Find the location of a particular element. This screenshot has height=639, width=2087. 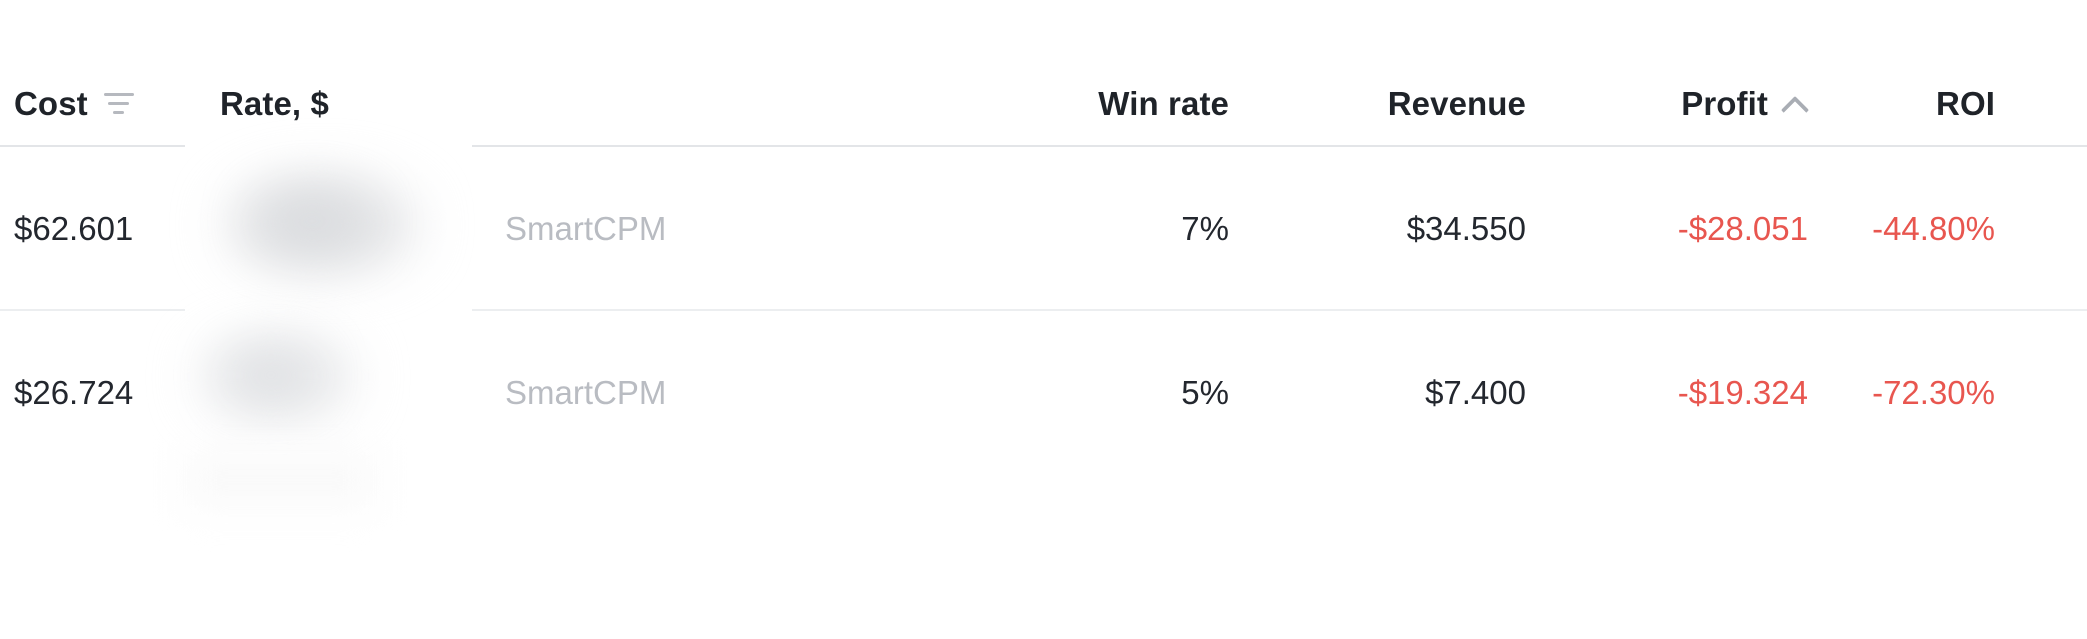

filter-icon is located at coordinates (118, 103).